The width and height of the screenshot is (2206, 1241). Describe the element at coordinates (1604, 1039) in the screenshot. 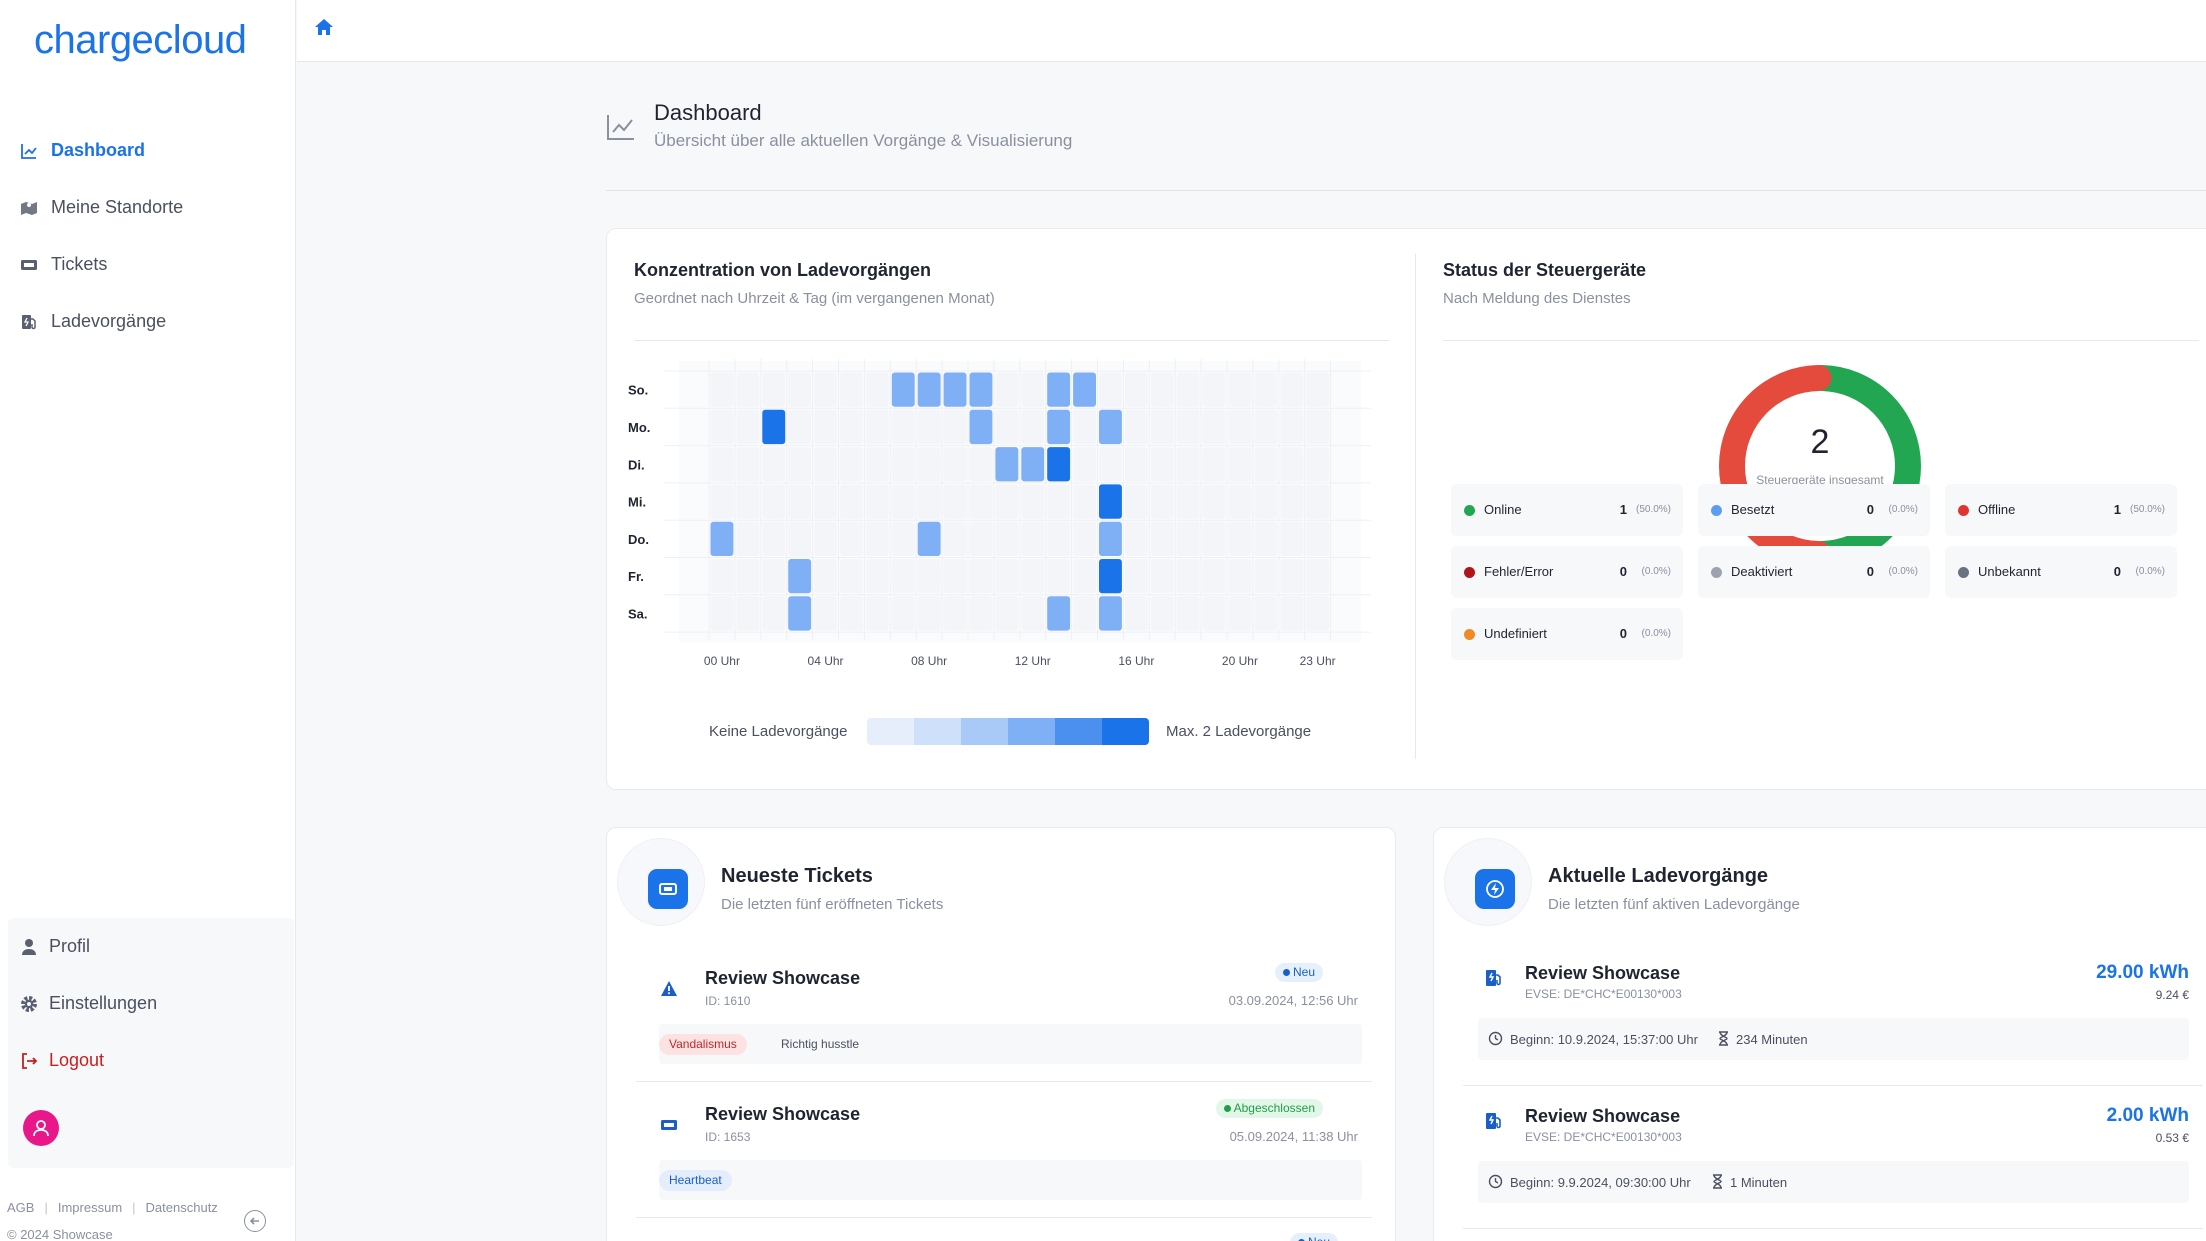

I see `charge-start: Beginn: 10.9.2024, 15:37:00 Uhr` at that location.